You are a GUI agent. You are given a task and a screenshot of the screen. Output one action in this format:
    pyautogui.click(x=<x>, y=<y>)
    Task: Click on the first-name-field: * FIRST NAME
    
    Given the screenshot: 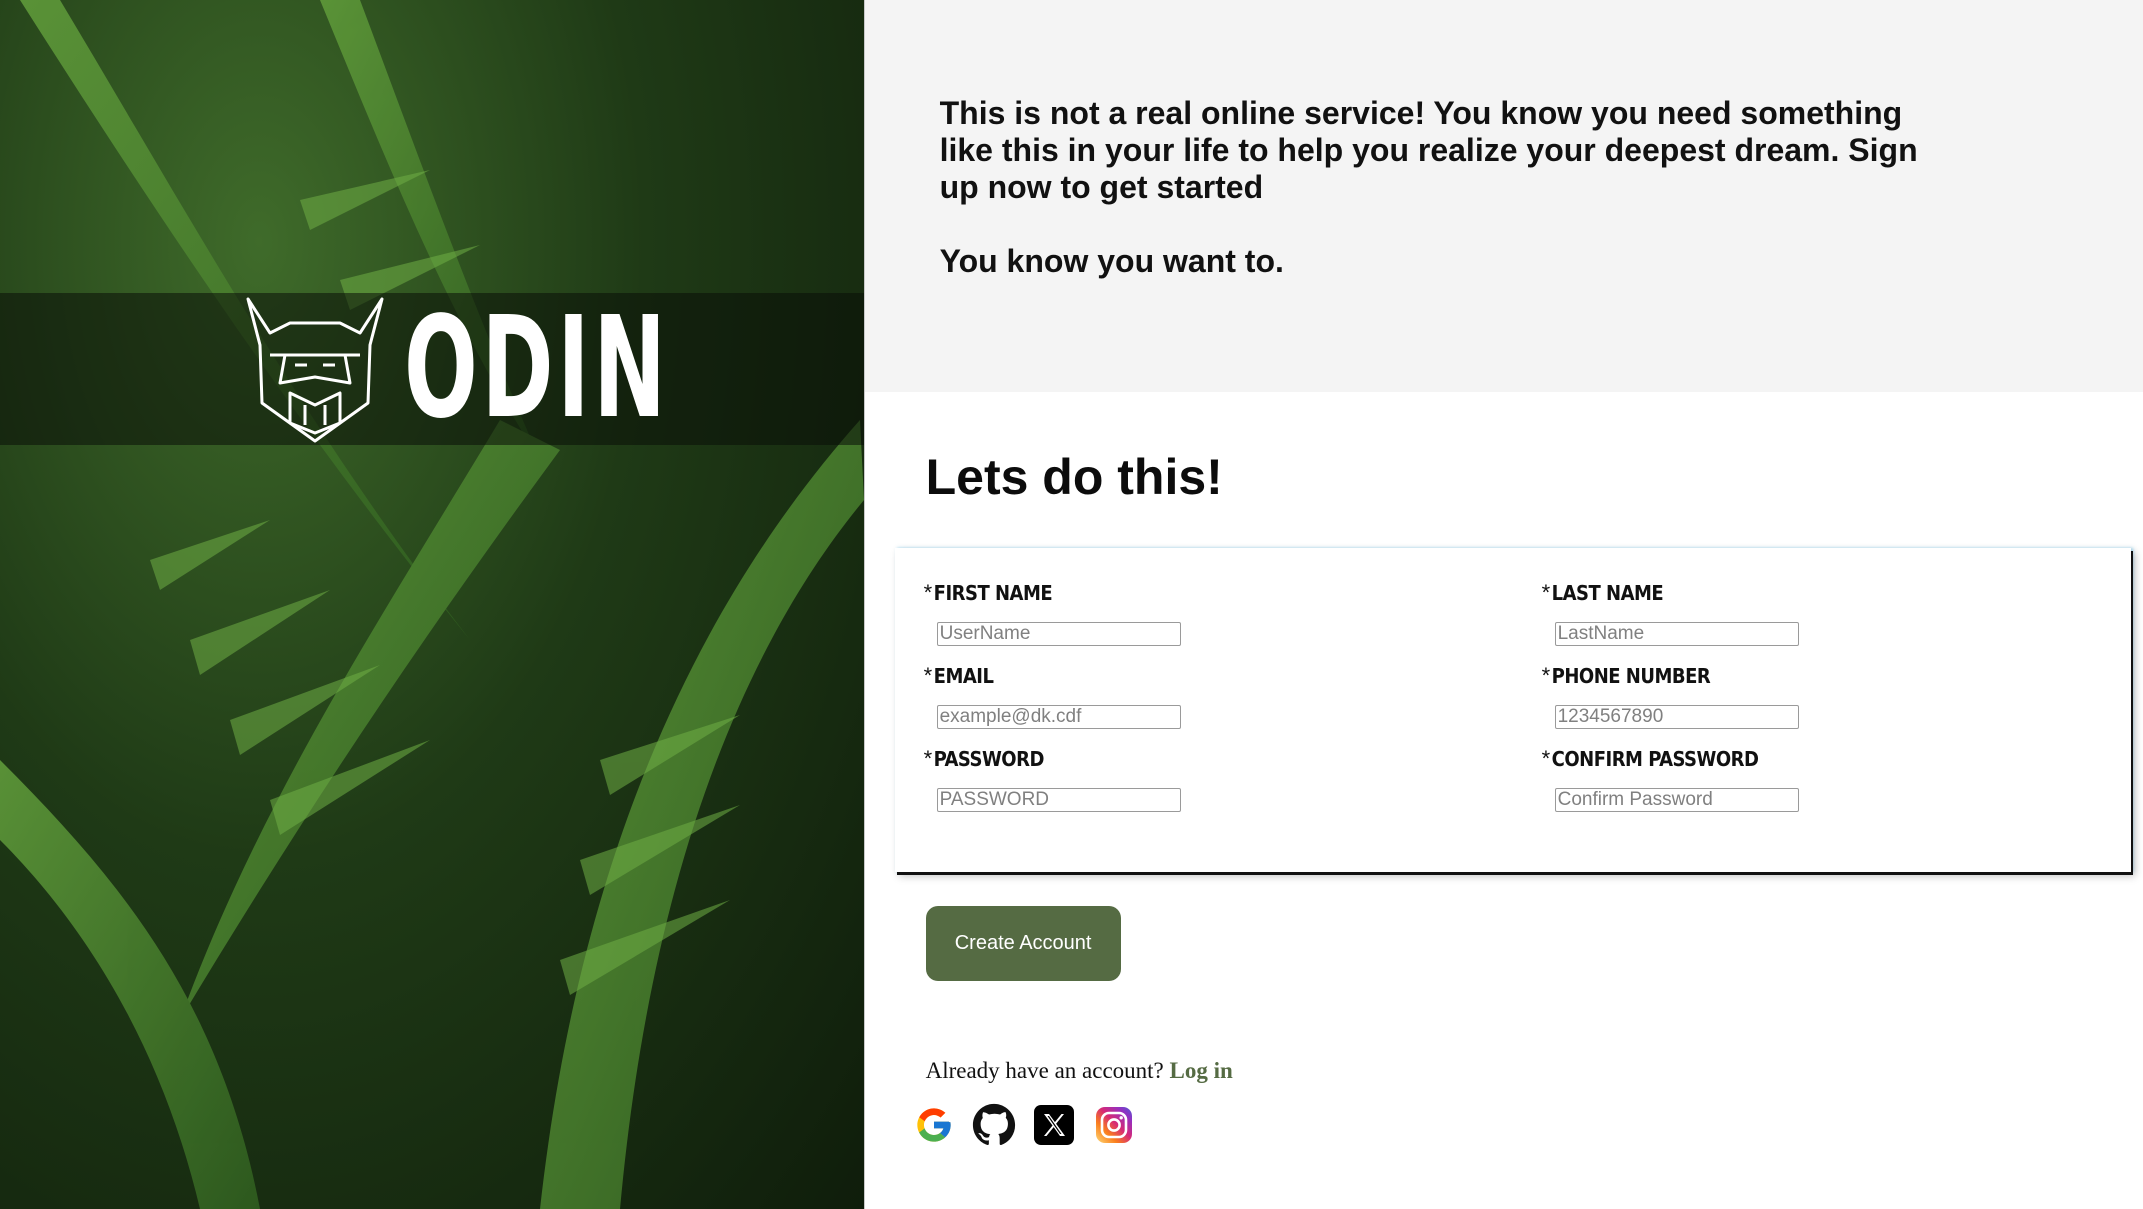 What is the action you would take?
    pyautogui.click(x=1224, y=612)
    